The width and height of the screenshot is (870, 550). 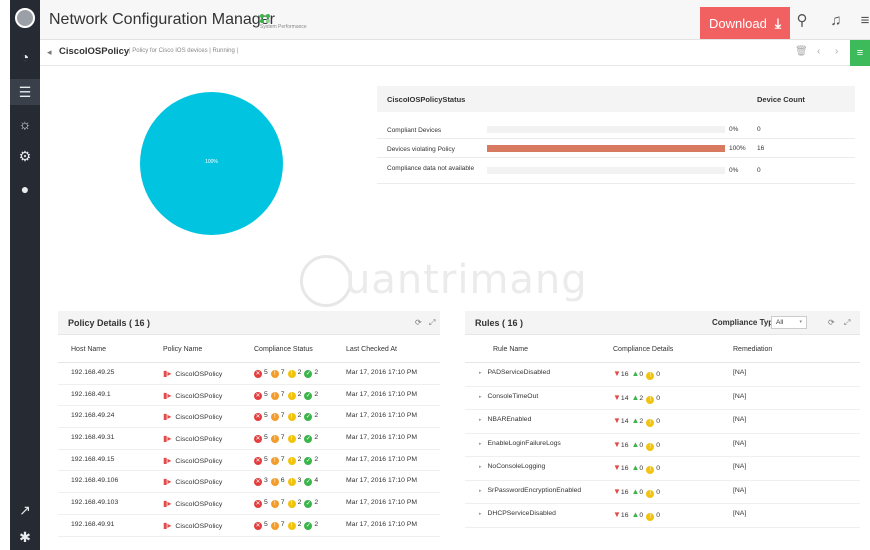 What do you see at coordinates (836, 21) in the screenshot?
I see `notification-bell-icon: ♫` at bounding box center [836, 21].